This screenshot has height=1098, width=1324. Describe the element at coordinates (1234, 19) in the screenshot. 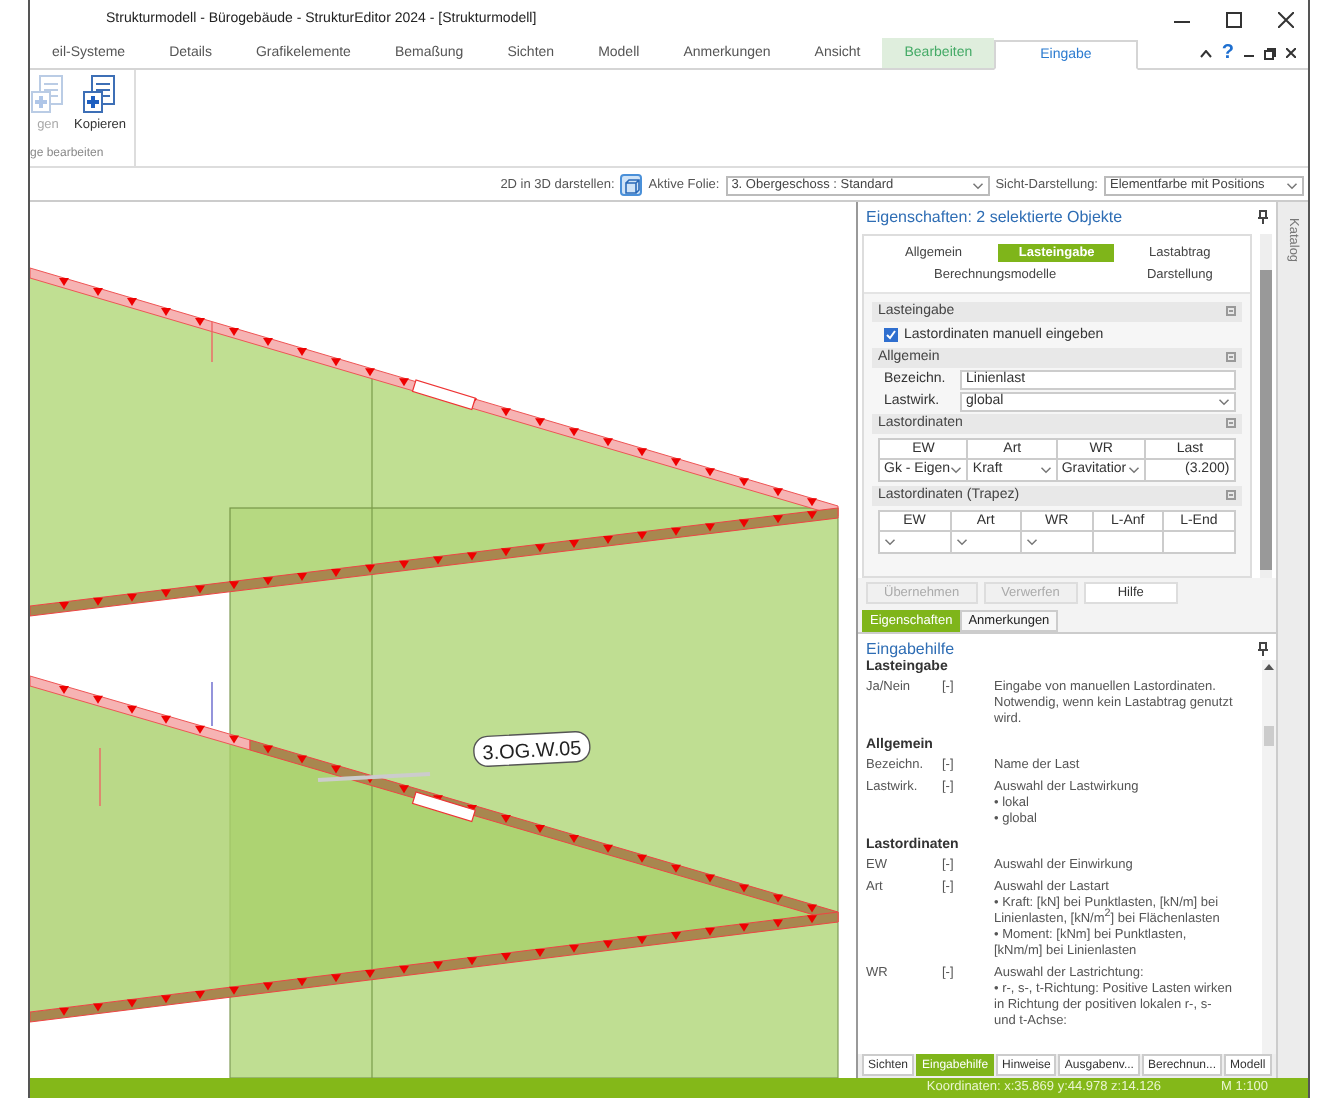

I see `maximize-icon` at that location.